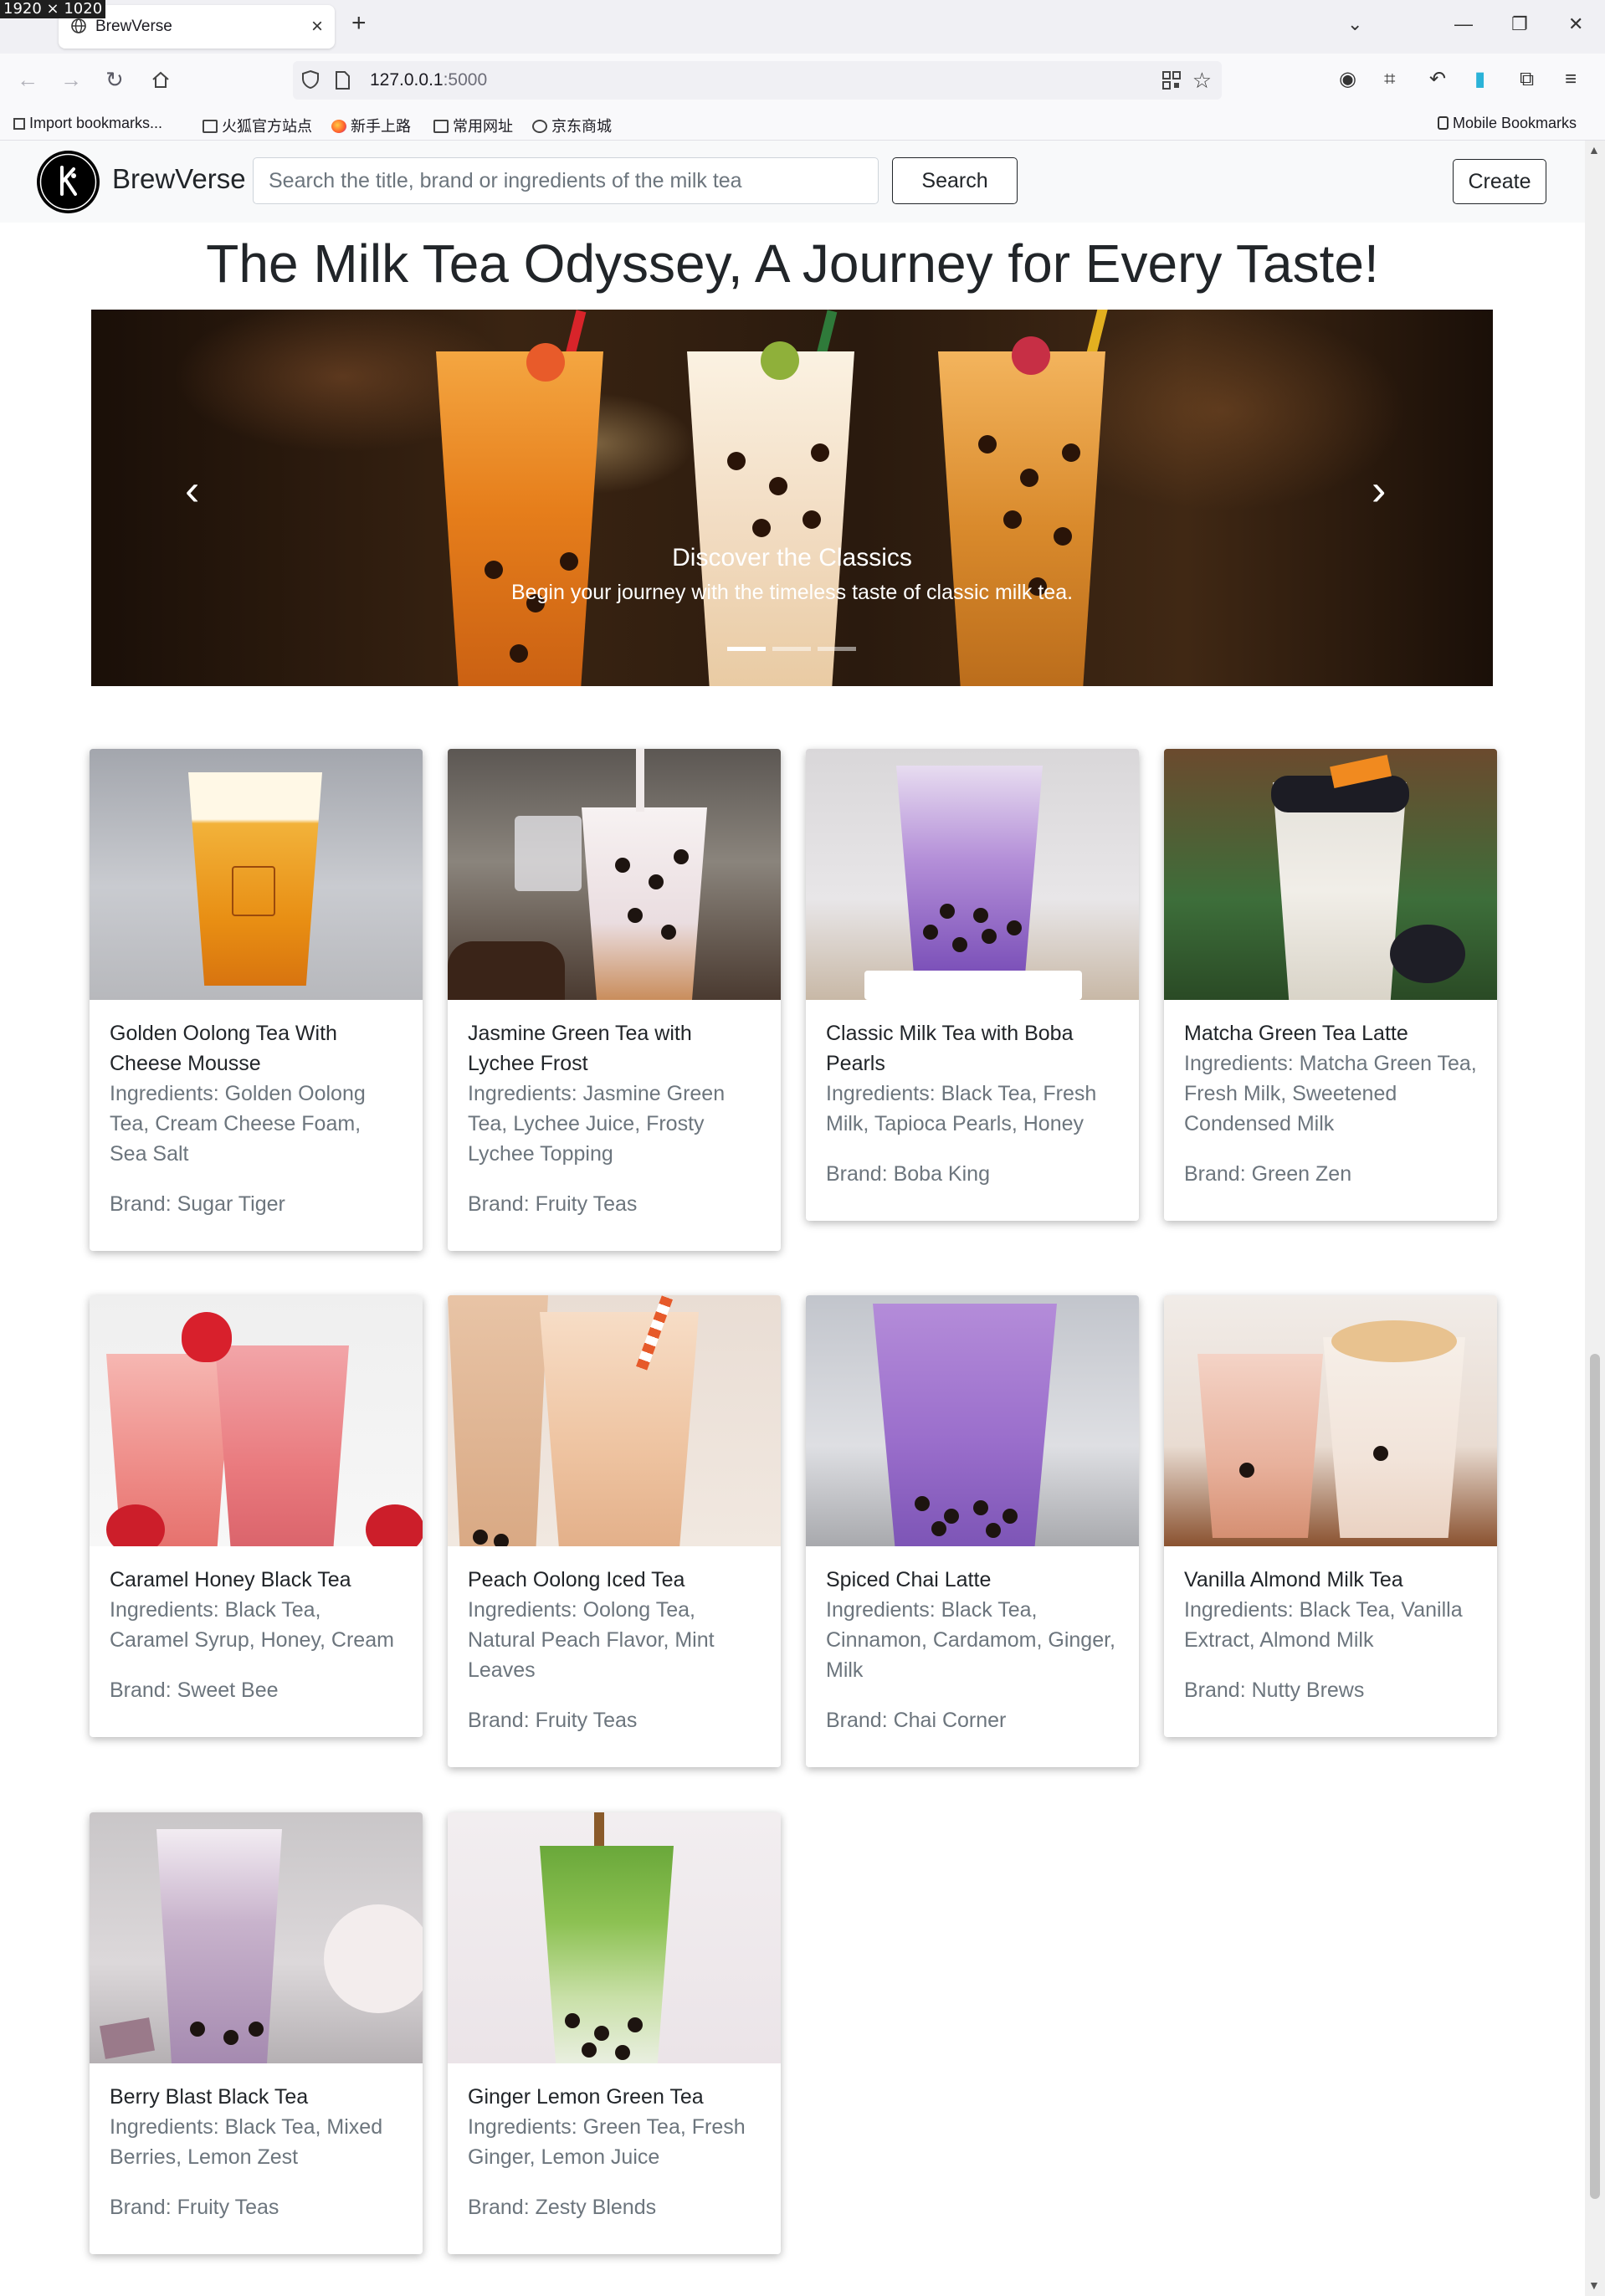  I want to click on forward-icon: →, so click(71, 79).